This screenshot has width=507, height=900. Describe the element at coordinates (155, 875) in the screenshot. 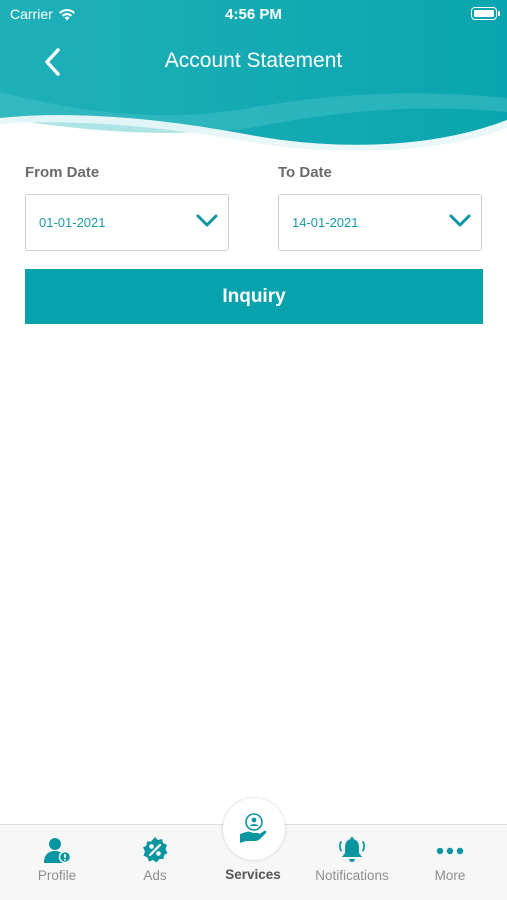

I see `tab-ads-label: Ads` at that location.